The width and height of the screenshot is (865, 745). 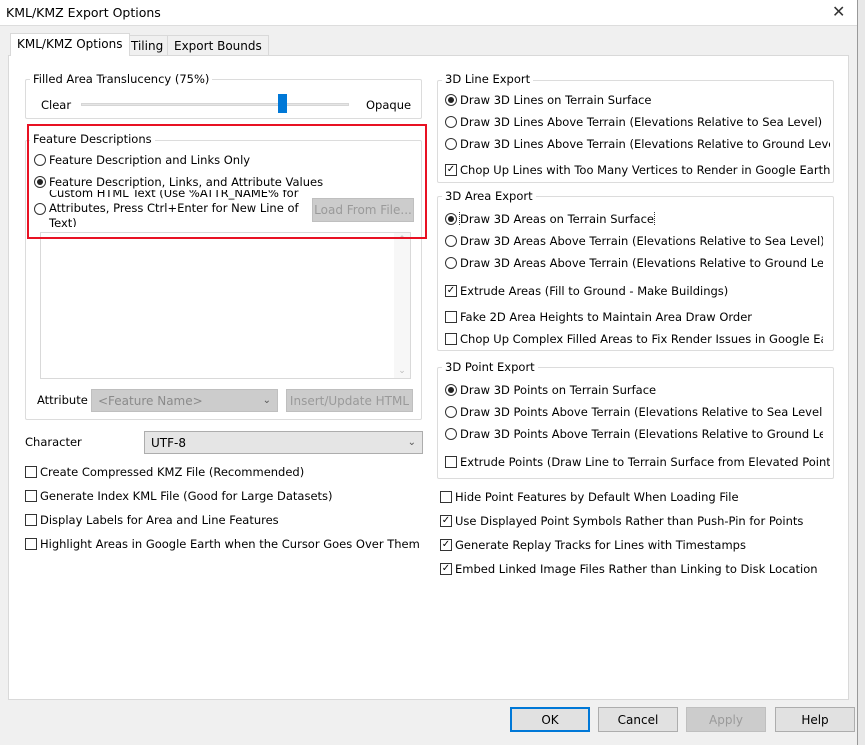 I want to click on help-button: Help, so click(x=815, y=719).